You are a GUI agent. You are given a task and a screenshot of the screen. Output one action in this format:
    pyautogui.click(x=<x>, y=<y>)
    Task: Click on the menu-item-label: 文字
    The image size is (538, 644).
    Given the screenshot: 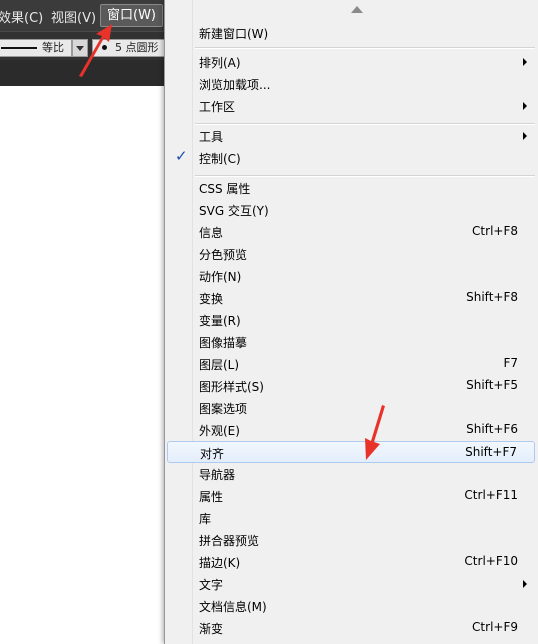 What is the action you would take?
    pyautogui.click(x=211, y=585)
    